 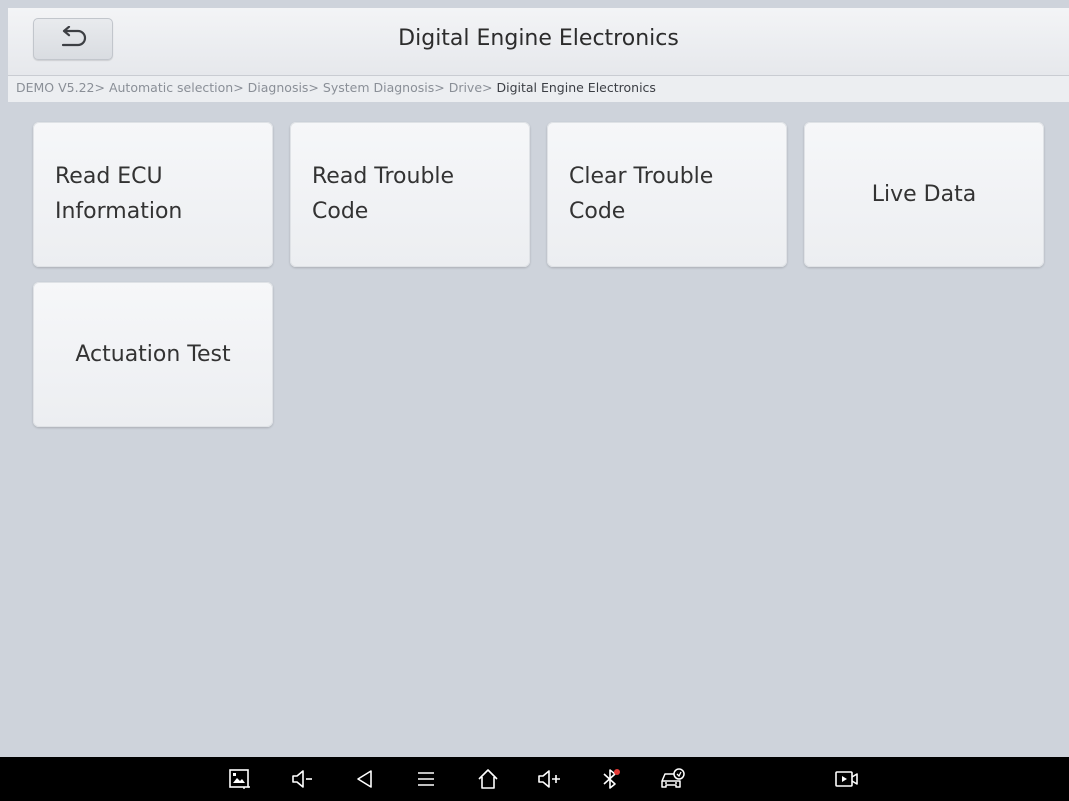 I want to click on actuation-test-button: Actuation Test, so click(x=153, y=354).